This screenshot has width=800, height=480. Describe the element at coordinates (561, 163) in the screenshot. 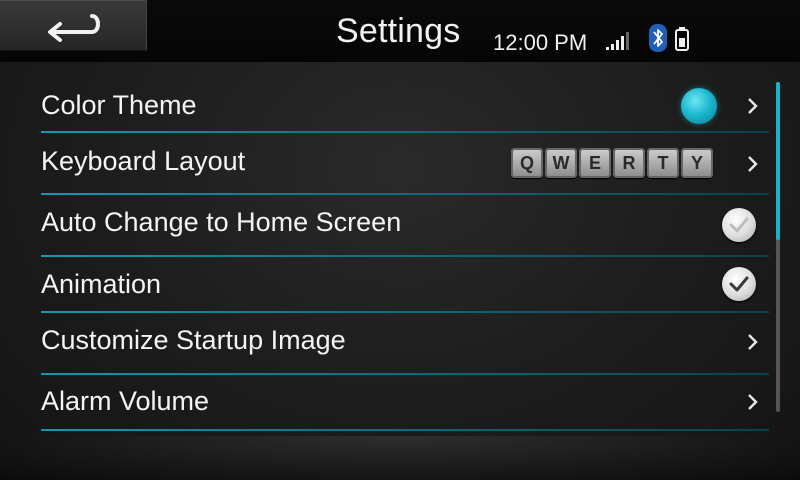

I see `keycap: W` at that location.